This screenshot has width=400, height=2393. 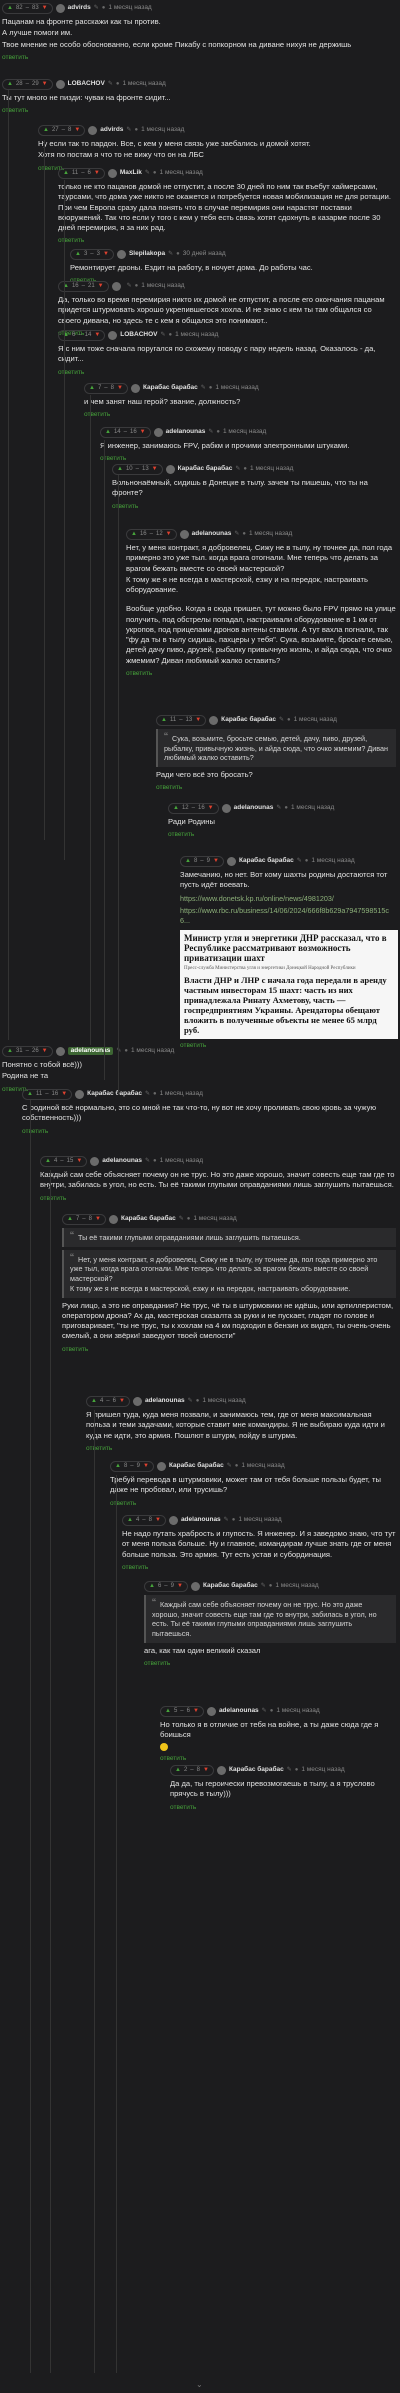 What do you see at coordinates (86, 84) in the screenshot?
I see `username-link: LOBACHOV` at bounding box center [86, 84].